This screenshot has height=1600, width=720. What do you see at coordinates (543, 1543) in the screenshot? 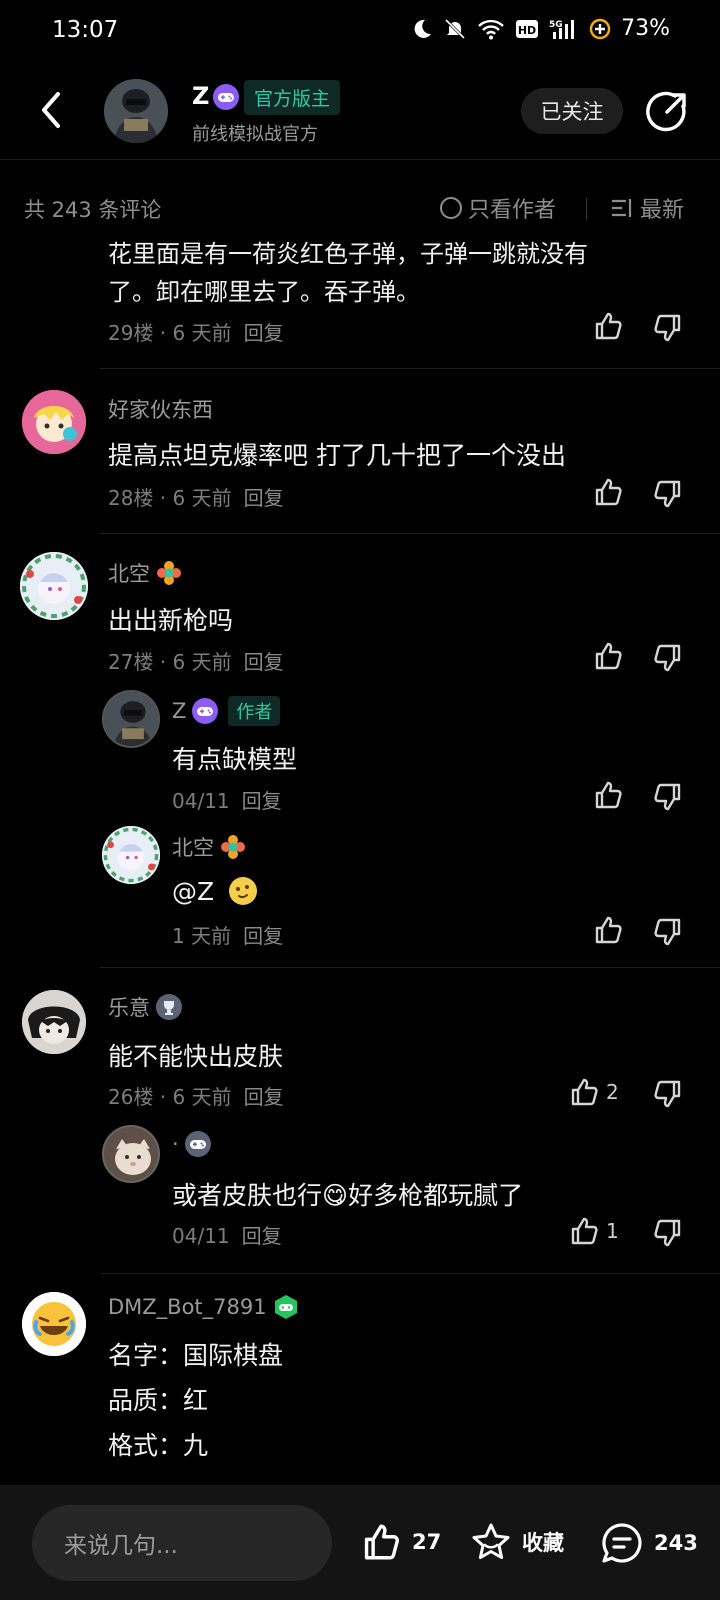
I see `favorite-label: 收藏` at bounding box center [543, 1543].